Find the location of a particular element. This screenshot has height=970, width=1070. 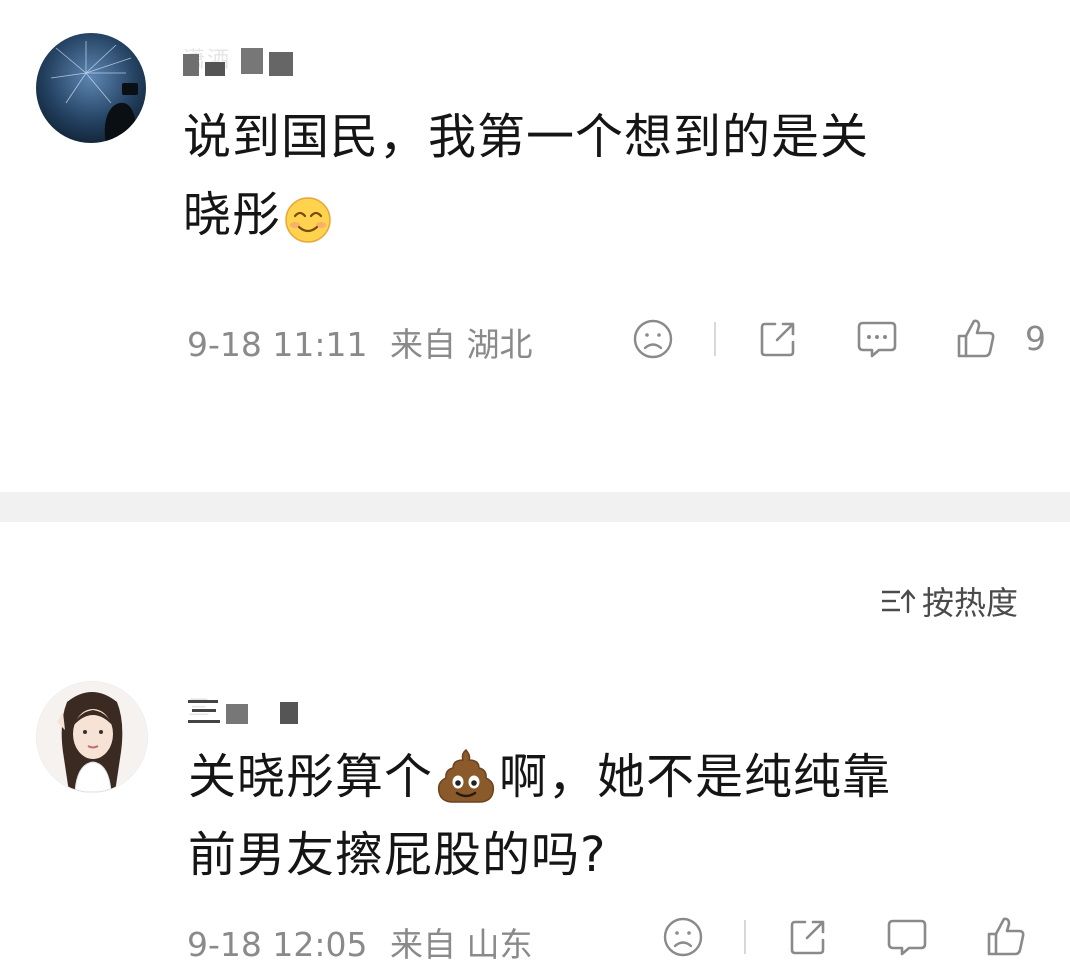

username: 三 is located at coordinates (253, 710).